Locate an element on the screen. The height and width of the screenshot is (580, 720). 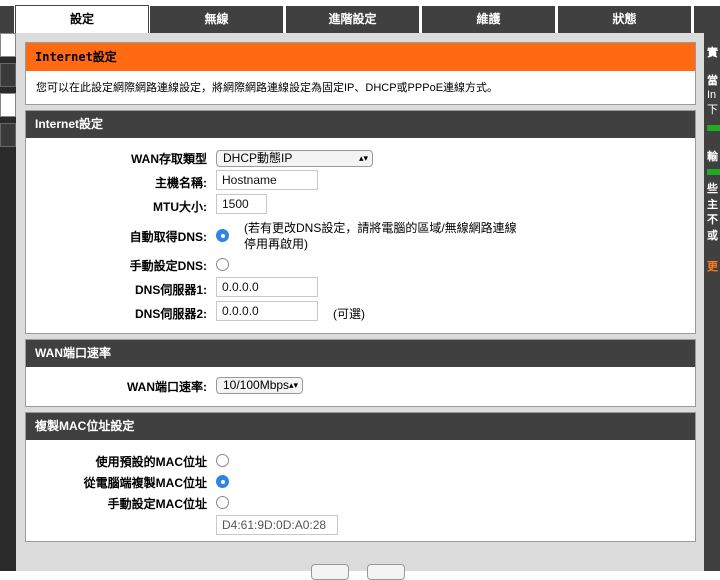
mac-address-input: D4:61:9D:0D:A0:28 is located at coordinates (277, 525).